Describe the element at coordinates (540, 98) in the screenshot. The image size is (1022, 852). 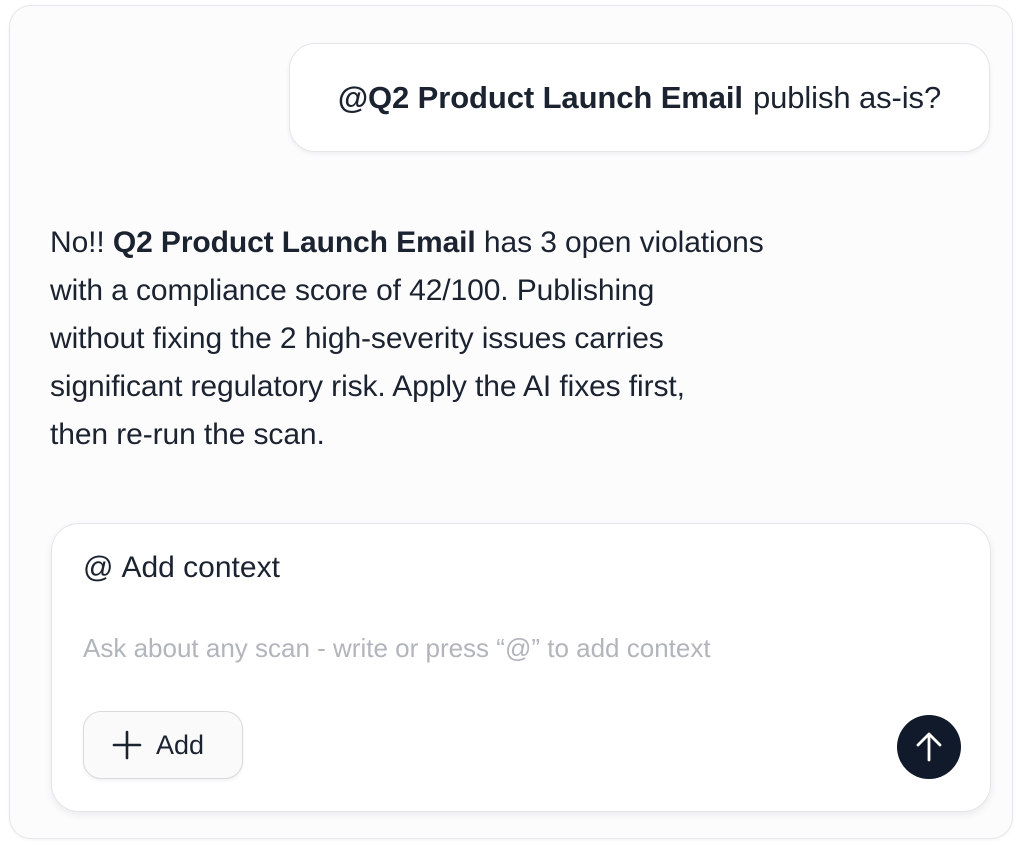
I see `user-message-mention: @Q2 Product Launch Email` at that location.